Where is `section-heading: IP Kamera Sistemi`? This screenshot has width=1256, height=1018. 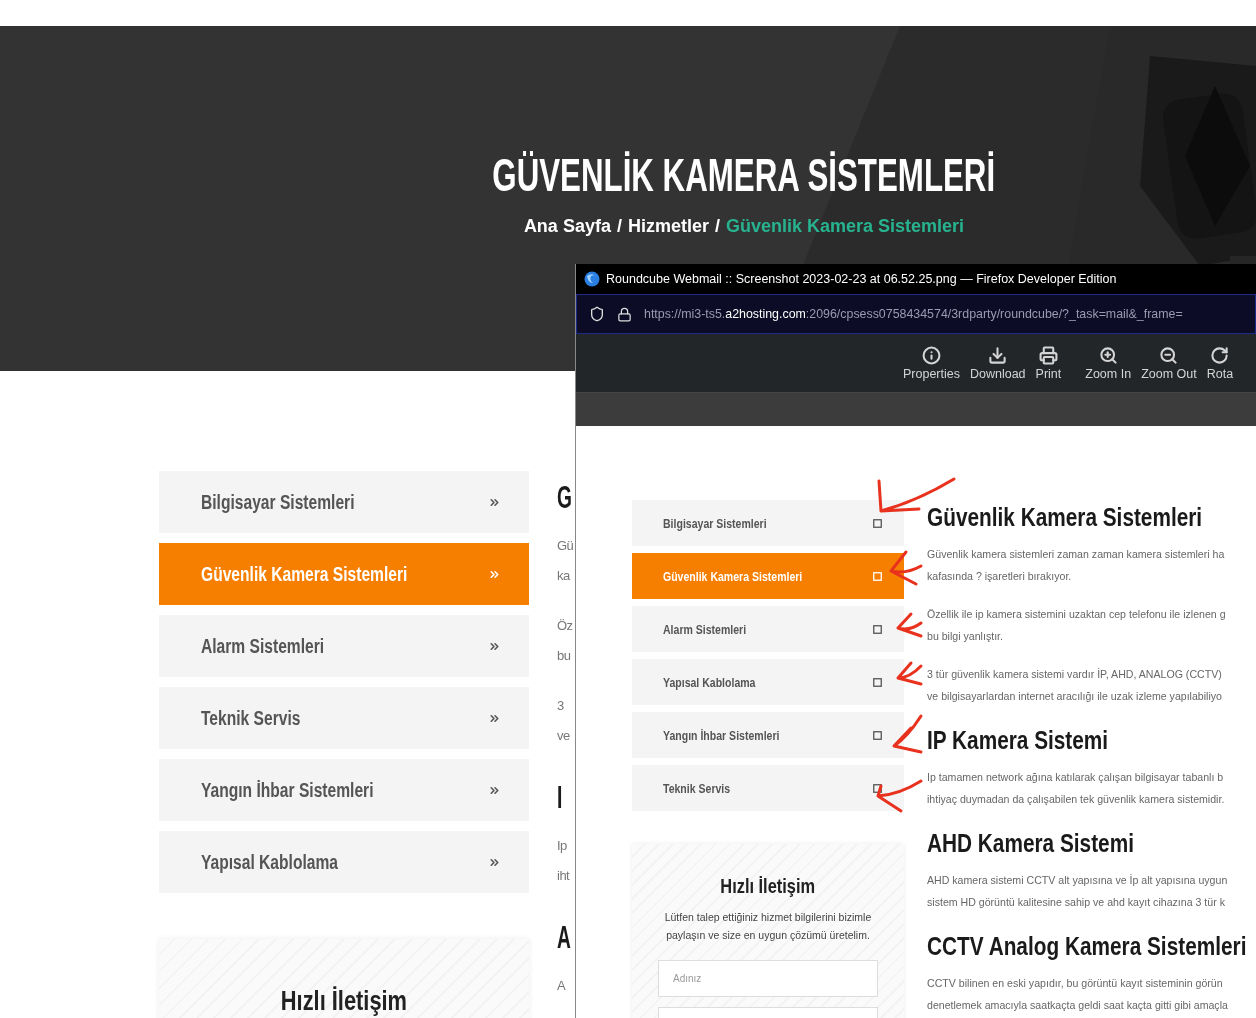
section-heading: IP Kamera Sistemi is located at coordinates (1018, 740).